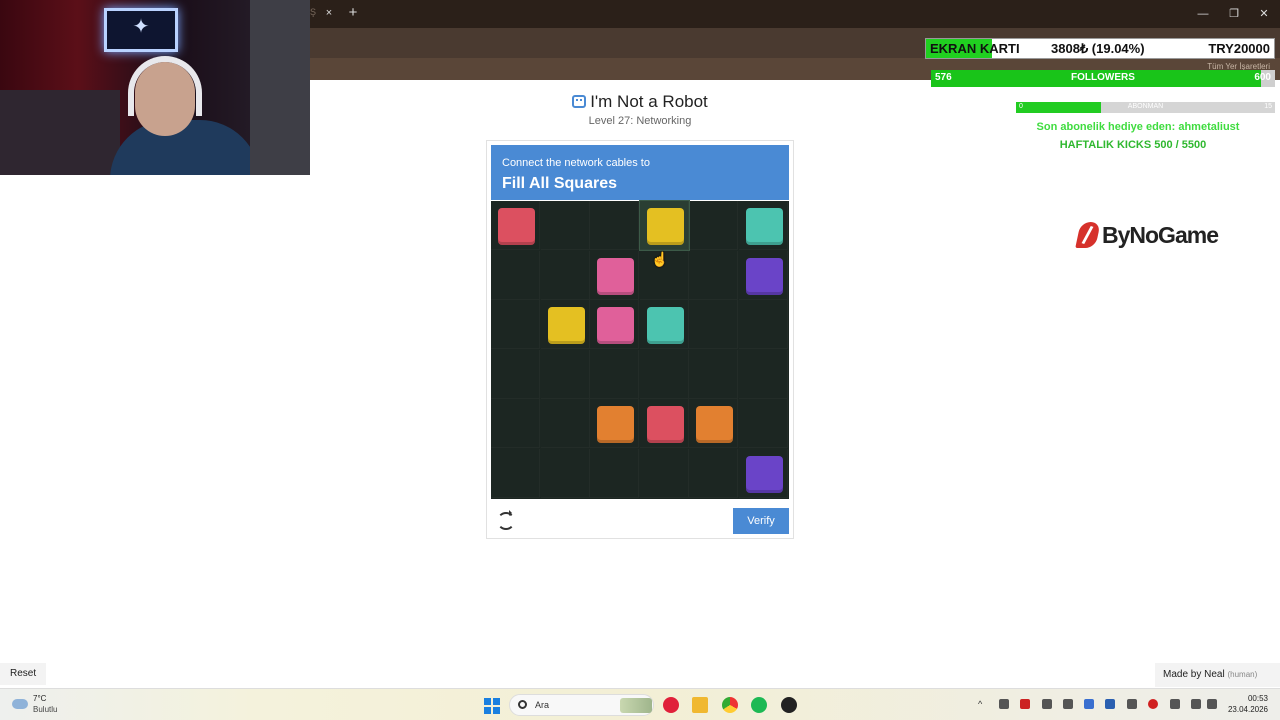 The image size is (1280, 720). What do you see at coordinates (1217, 675) in the screenshot?
I see `made-by-credit: Made by Neal (human)` at bounding box center [1217, 675].